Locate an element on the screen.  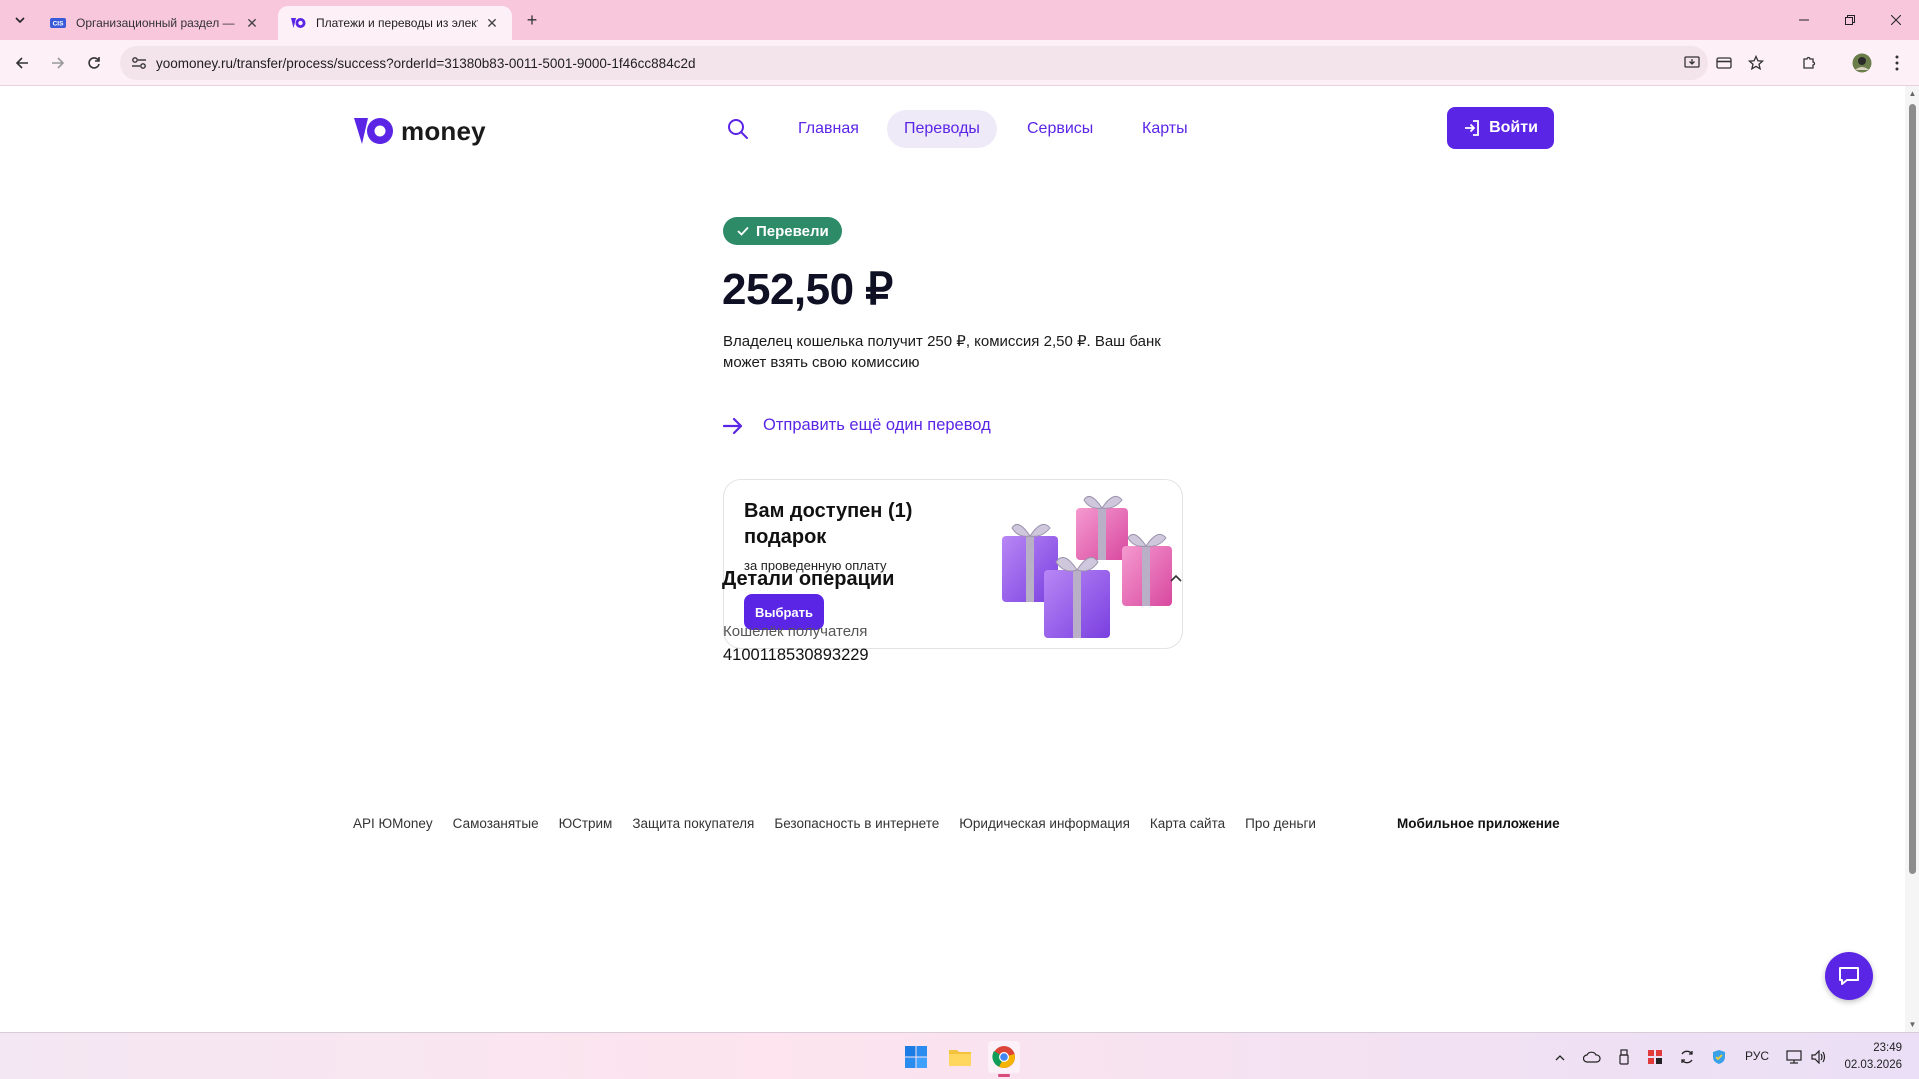
footer-link-about-money: Про деньги is located at coordinates (1280, 823).